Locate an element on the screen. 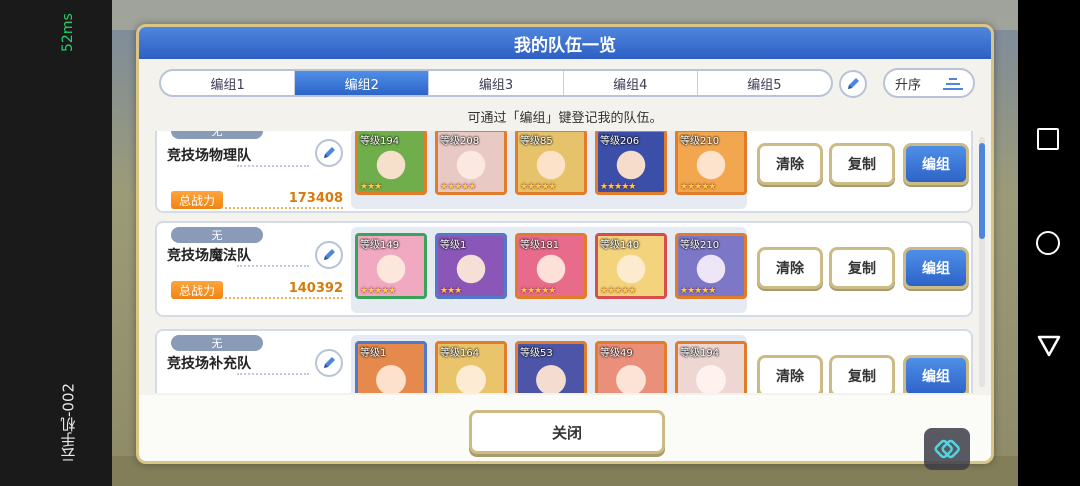 The image size is (1080, 486). android-nav-bar is located at coordinates (1049, 243).